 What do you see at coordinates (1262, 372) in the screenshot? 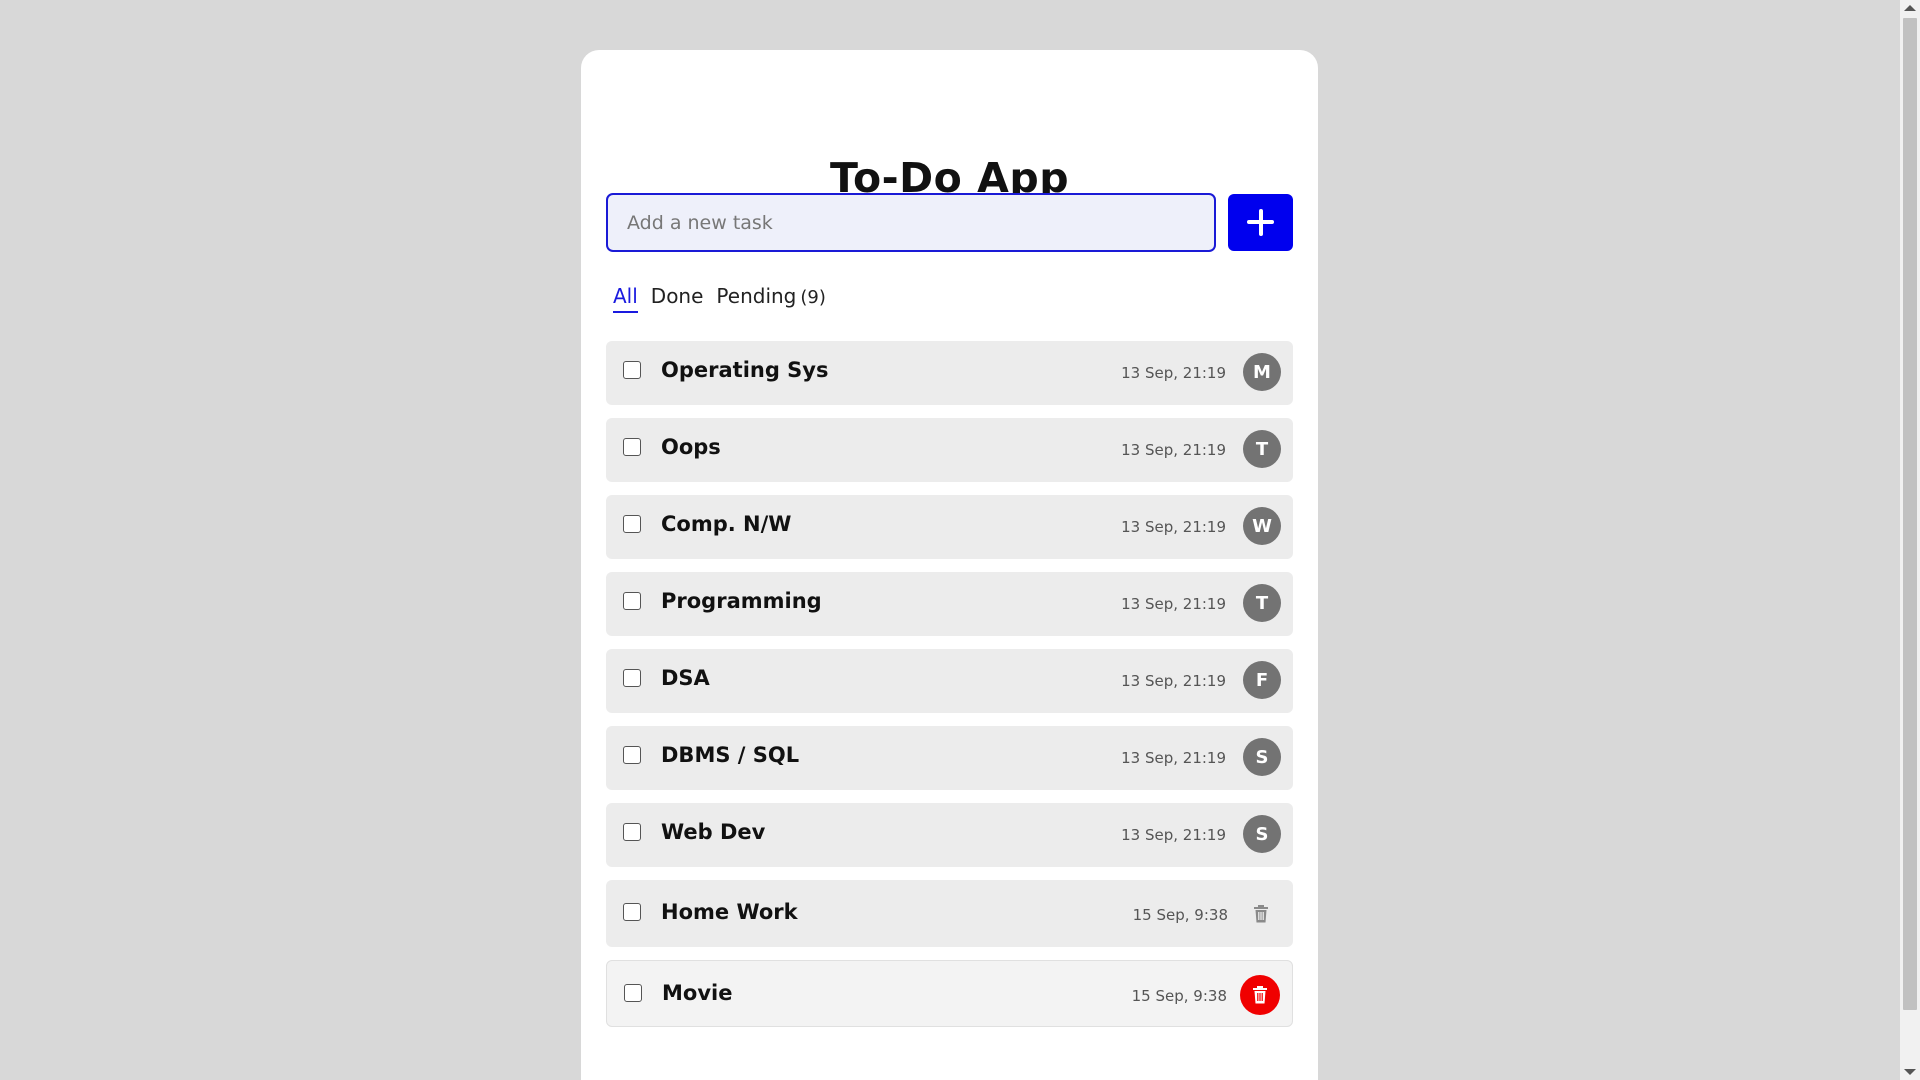
I see `avatar: M` at bounding box center [1262, 372].